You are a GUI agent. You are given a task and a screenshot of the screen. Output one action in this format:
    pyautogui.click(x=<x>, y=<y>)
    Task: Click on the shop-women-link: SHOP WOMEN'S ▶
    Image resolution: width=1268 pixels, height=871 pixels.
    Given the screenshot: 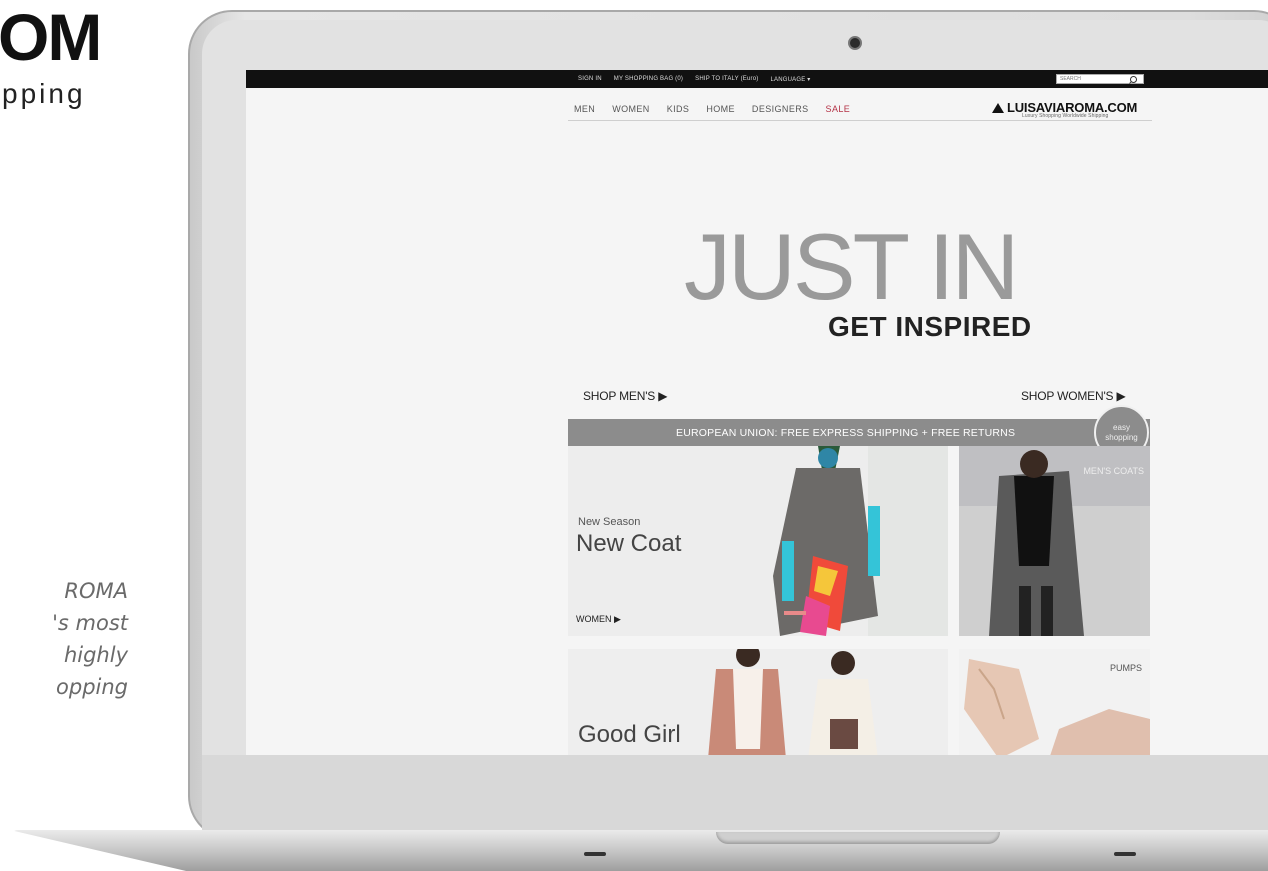 What is the action you would take?
    pyautogui.click(x=1073, y=396)
    